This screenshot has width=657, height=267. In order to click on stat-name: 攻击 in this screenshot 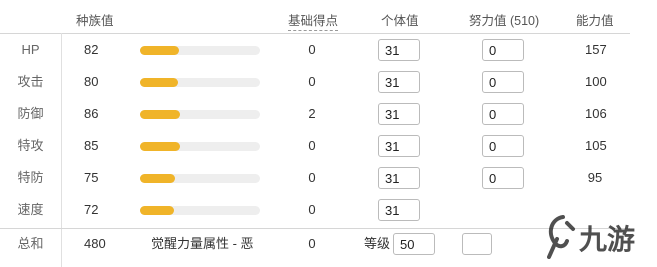, I will do `click(30, 81)`.